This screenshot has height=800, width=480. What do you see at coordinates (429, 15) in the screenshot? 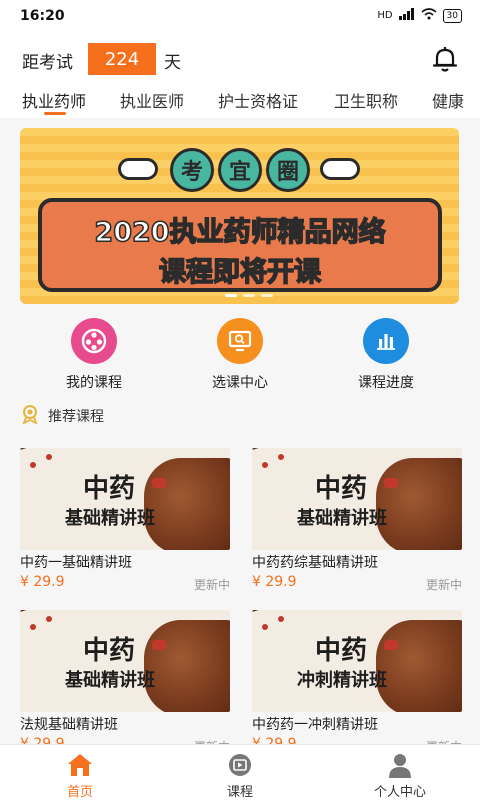
I see `wifi-icon` at bounding box center [429, 15].